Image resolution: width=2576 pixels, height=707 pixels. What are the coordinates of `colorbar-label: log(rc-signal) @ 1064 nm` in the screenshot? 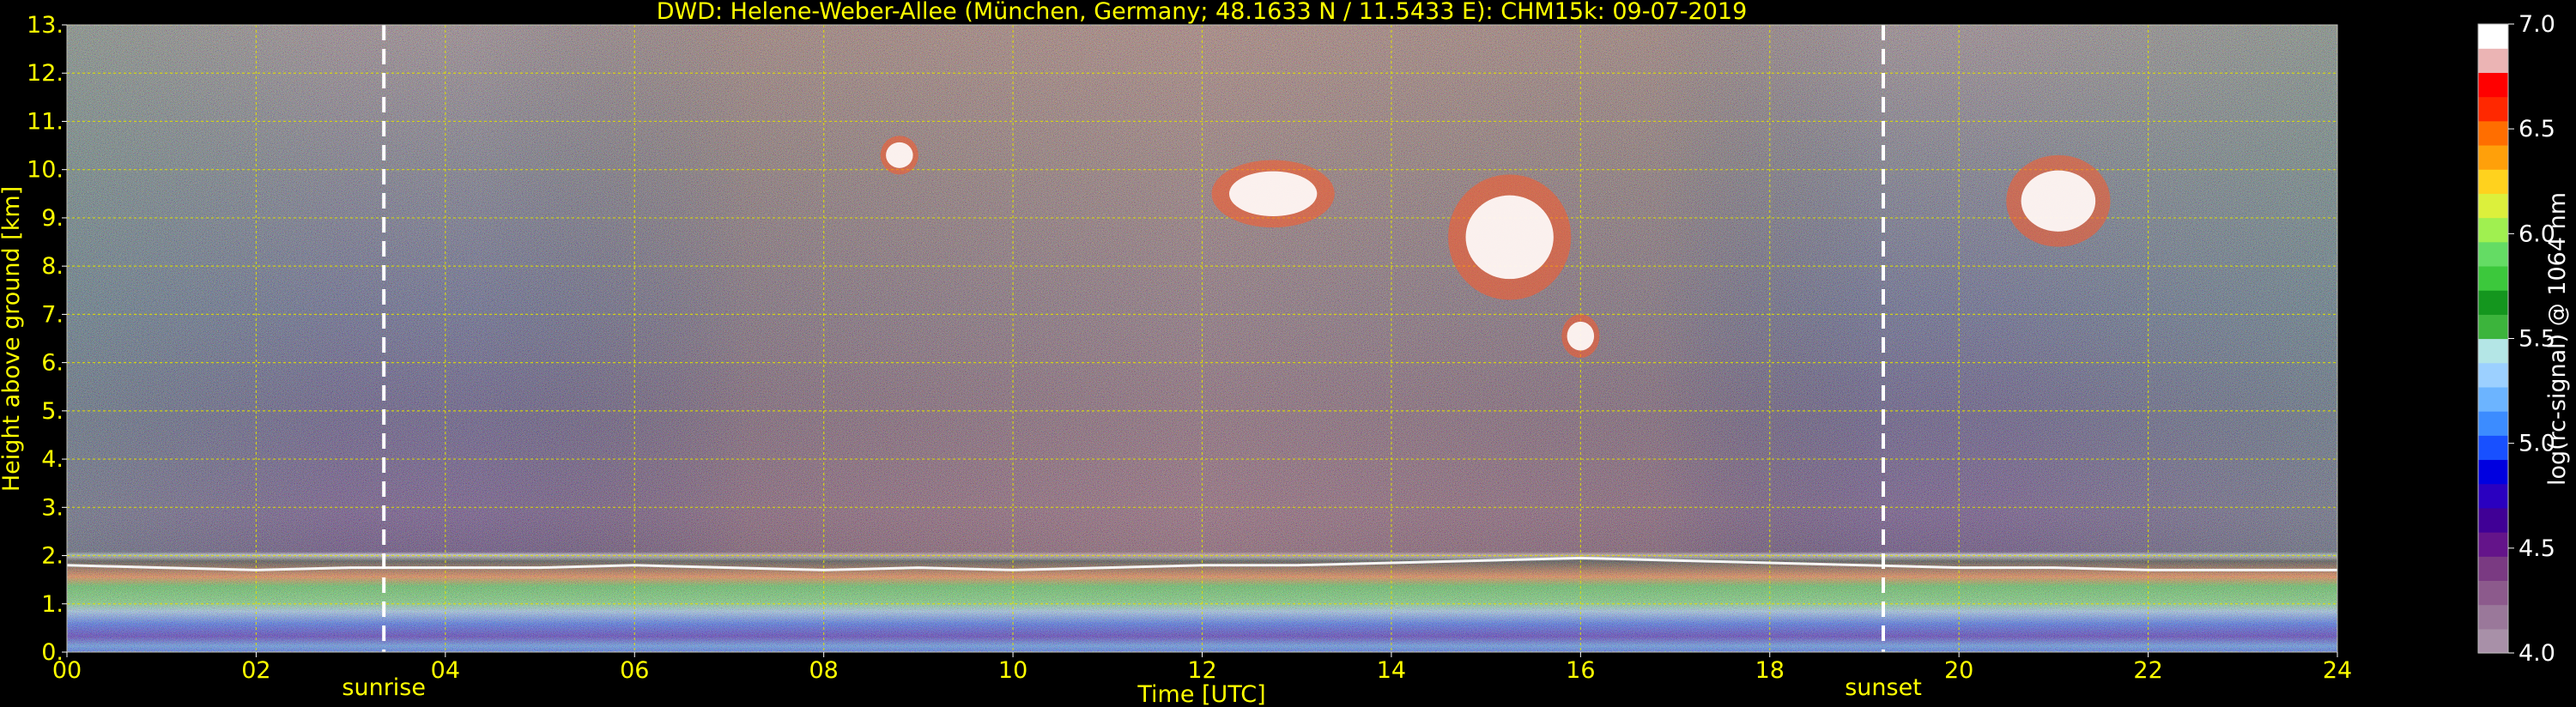 It's located at (2557, 339).